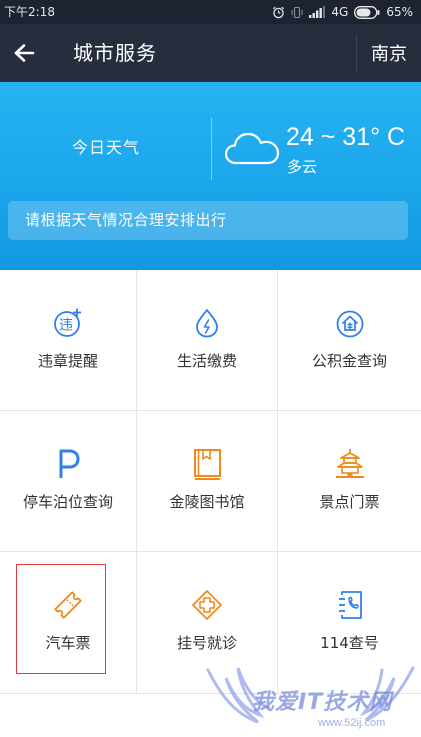 The image size is (421, 737). I want to click on service-parking: 停车泊位查询, so click(68, 481).